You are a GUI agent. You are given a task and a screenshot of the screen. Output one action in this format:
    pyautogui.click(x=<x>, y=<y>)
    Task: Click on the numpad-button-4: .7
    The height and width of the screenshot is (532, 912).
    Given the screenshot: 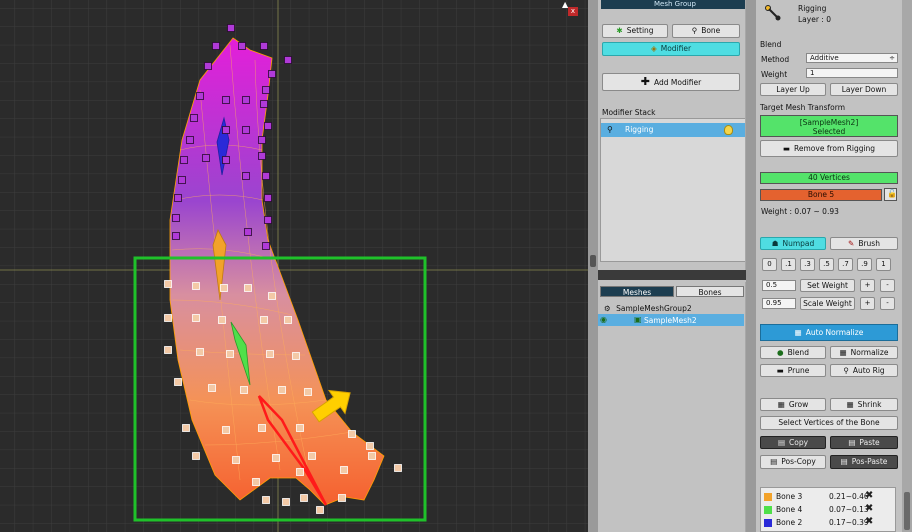 What is the action you would take?
    pyautogui.click(x=845, y=264)
    